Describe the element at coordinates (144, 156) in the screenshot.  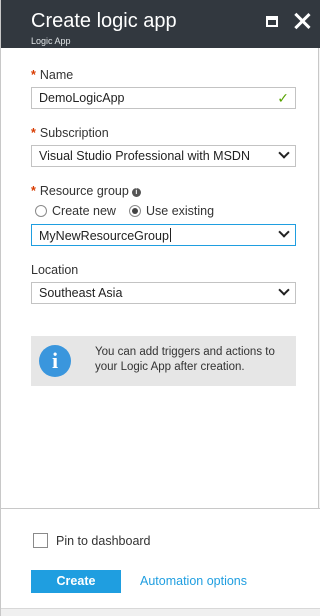
I see `subscription-value: Visual Studio Professional with MSDN` at that location.